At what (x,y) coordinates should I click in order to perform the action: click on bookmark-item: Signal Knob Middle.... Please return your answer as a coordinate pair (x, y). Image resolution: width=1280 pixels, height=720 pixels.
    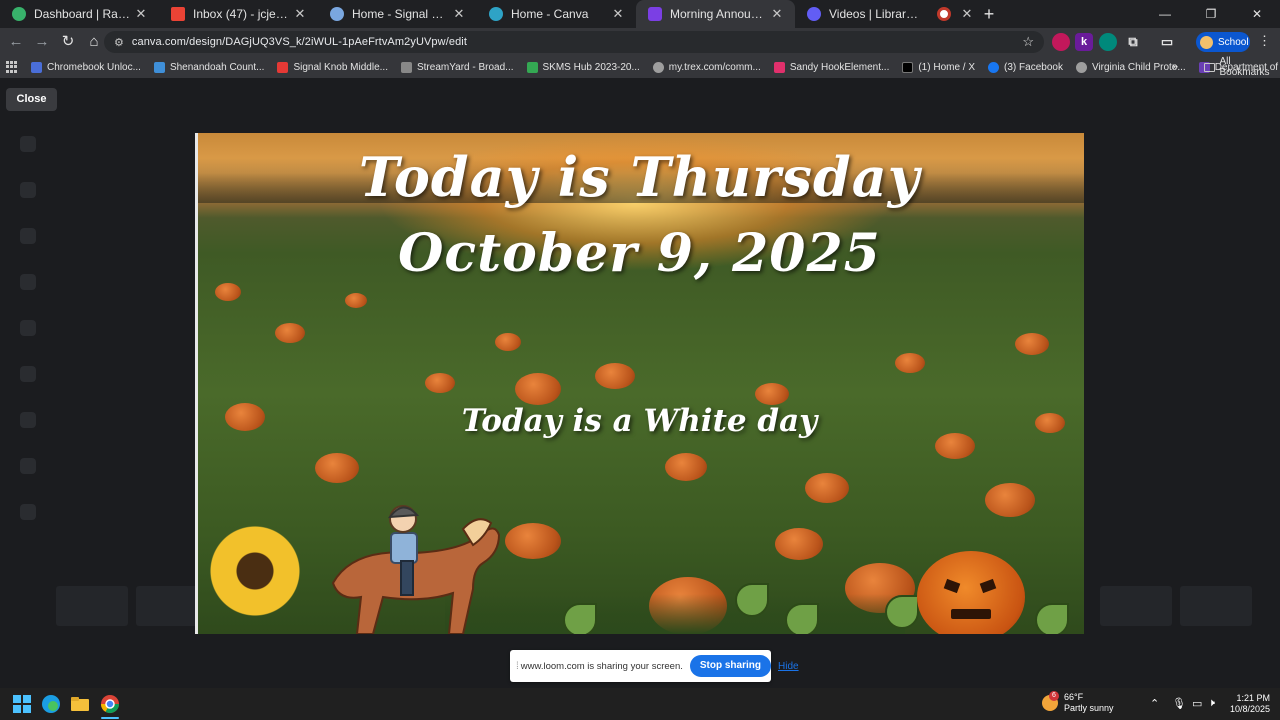
    Looking at the image, I should click on (332, 67).